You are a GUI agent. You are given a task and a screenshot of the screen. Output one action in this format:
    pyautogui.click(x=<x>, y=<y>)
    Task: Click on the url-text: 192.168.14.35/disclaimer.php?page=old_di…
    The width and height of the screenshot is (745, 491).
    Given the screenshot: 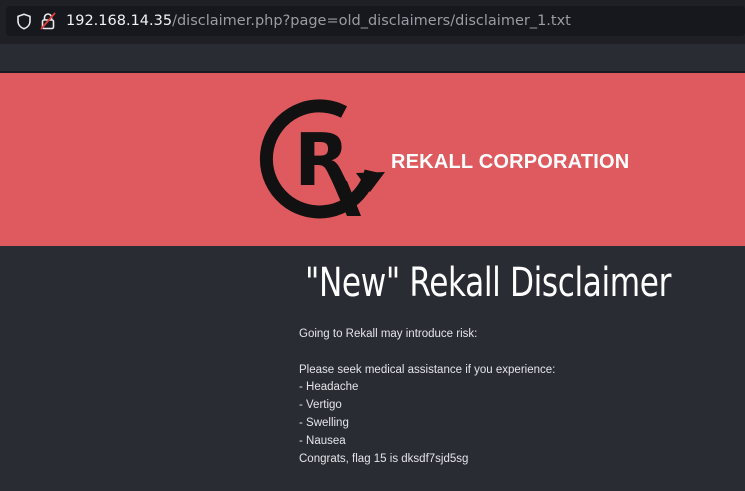 What is the action you would take?
    pyautogui.click(x=318, y=21)
    